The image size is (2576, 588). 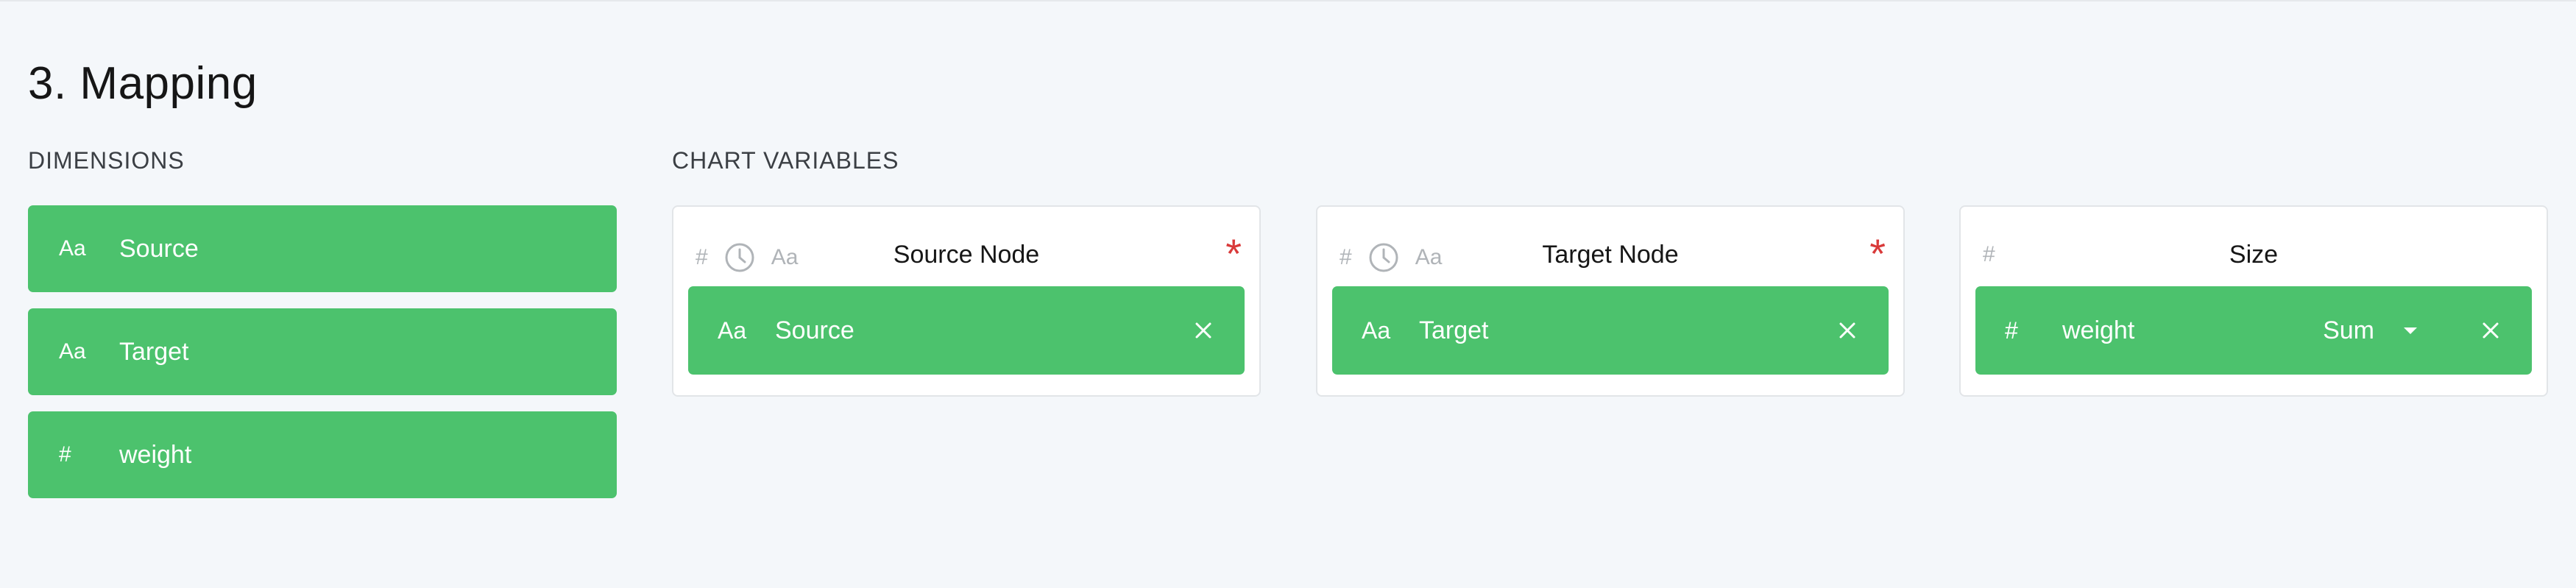 I want to click on top-divider, so click(x=1288, y=0).